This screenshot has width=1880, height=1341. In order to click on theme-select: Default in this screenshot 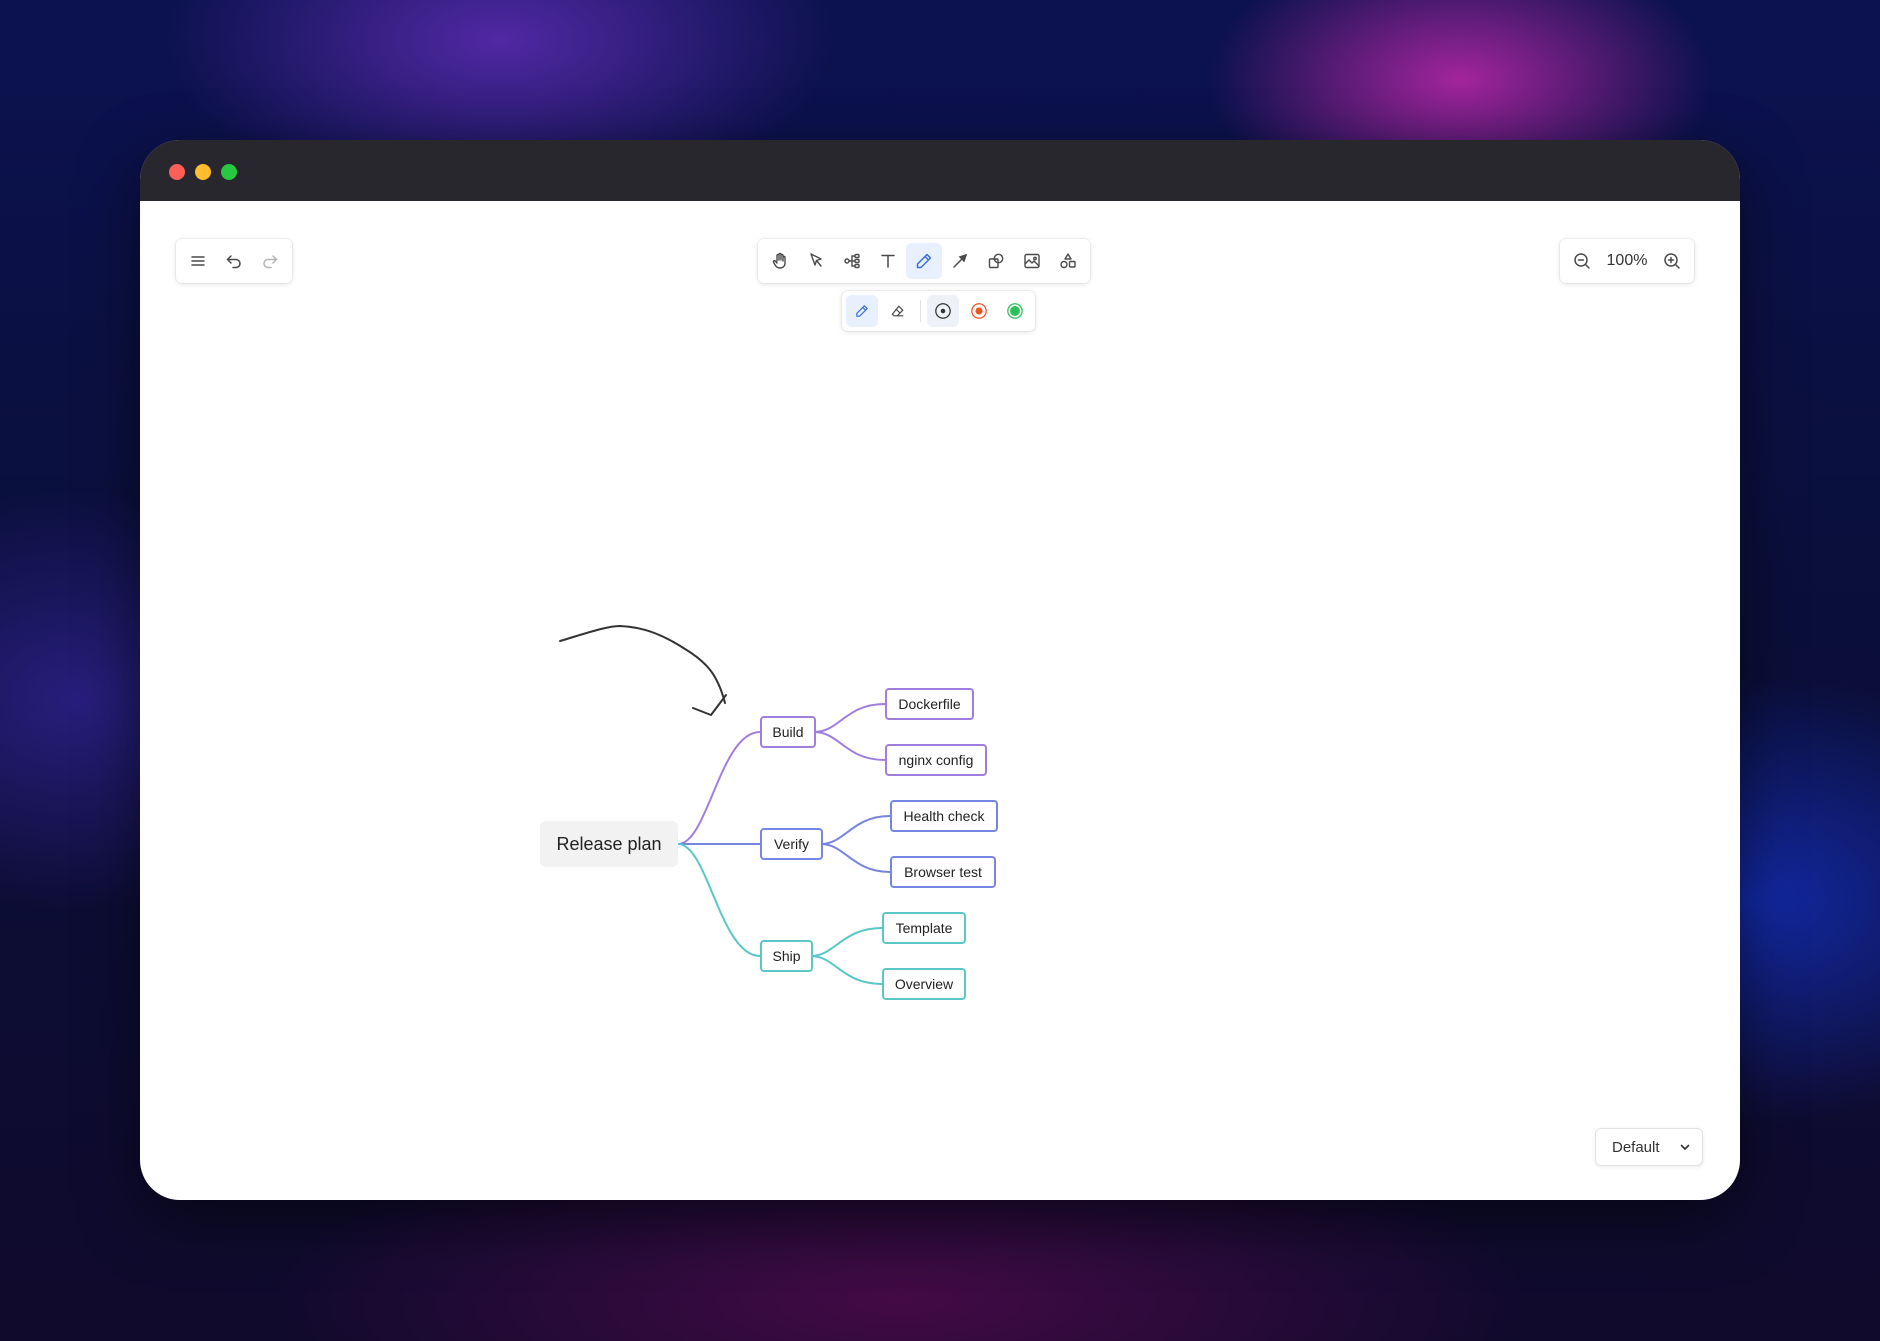, I will do `click(1649, 1147)`.